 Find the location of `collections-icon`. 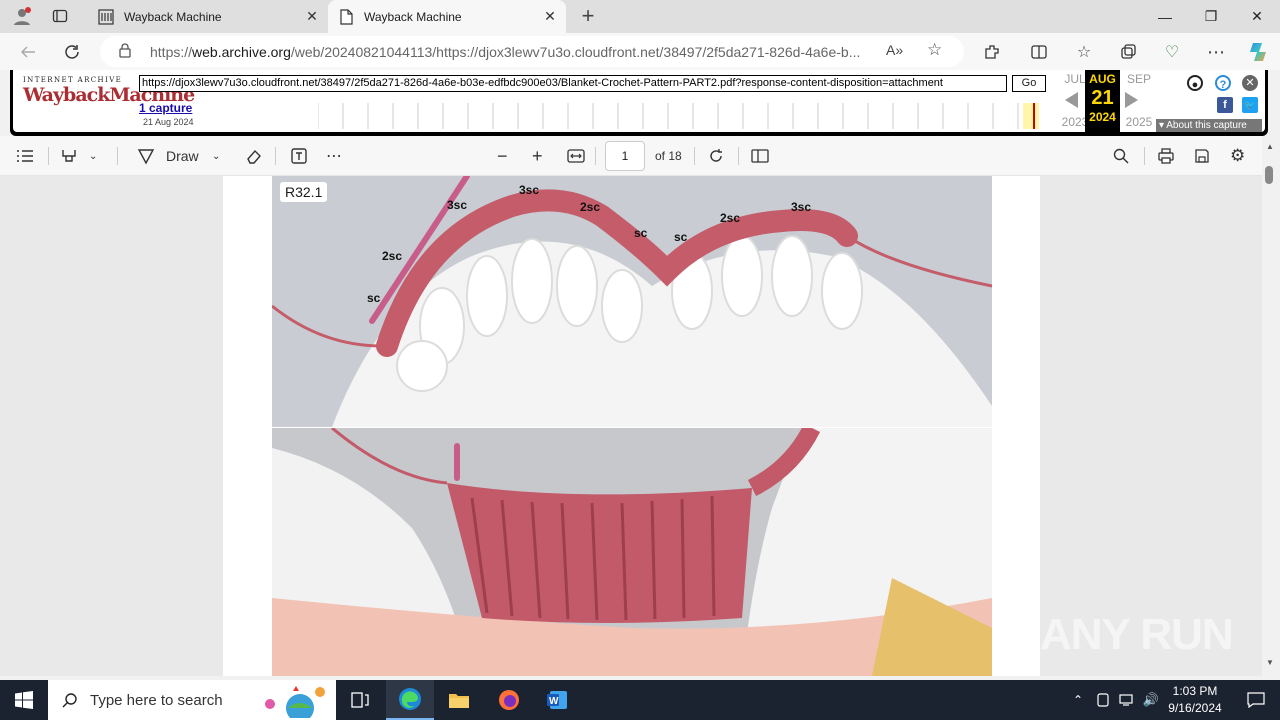

collections-icon is located at coordinates (1128, 52).